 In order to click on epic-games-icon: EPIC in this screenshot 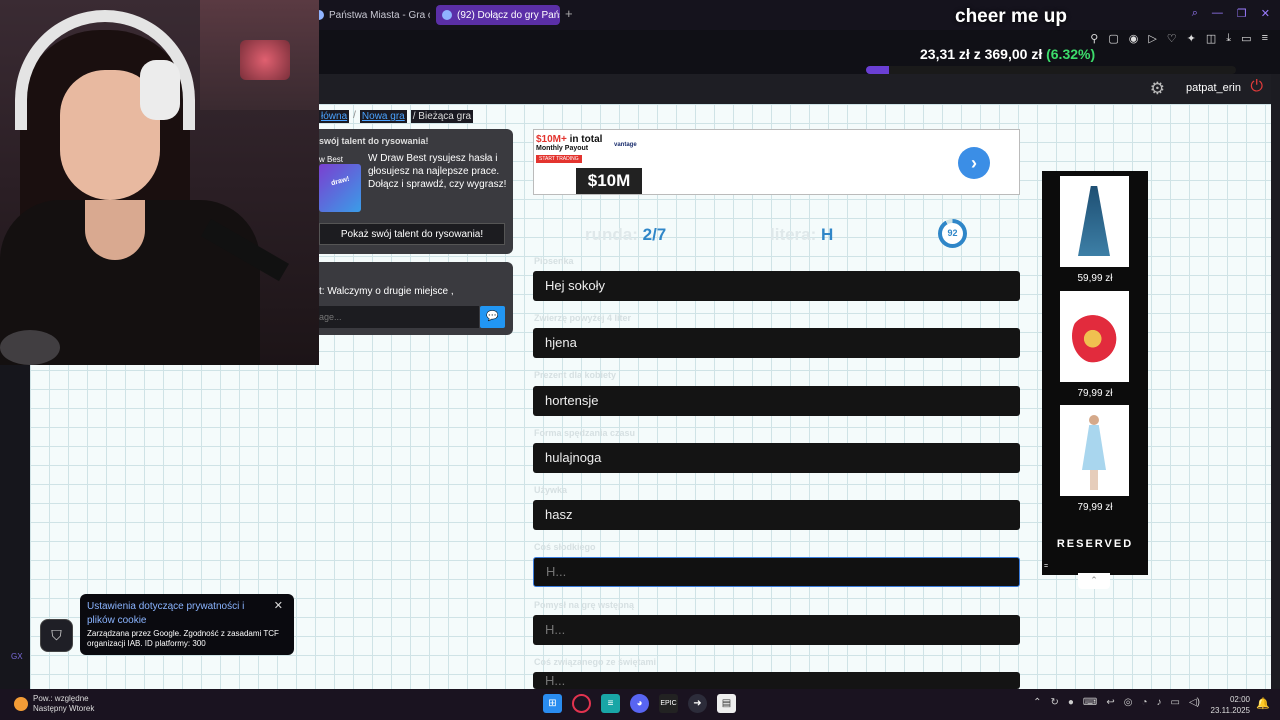, I will do `click(668, 703)`.